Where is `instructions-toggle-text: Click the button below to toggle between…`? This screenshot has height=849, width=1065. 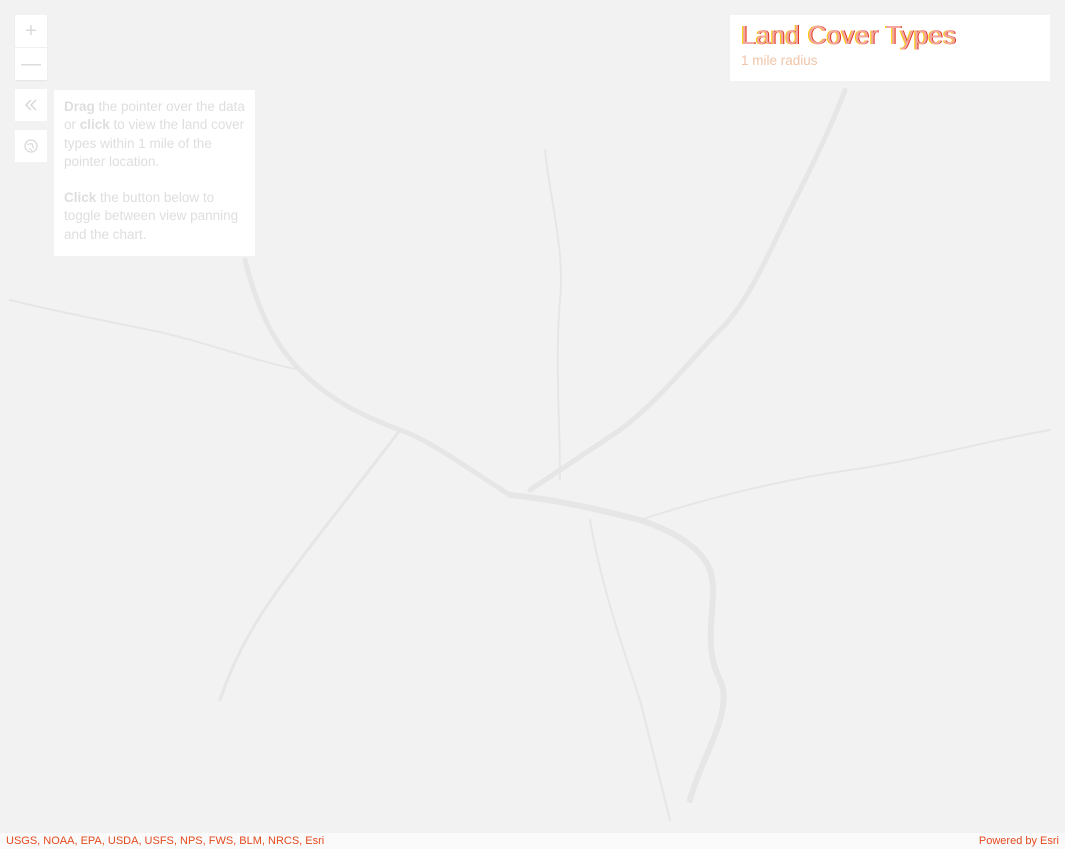
instructions-toggle-text: Click the button below to toggle between… is located at coordinates (154, 216).